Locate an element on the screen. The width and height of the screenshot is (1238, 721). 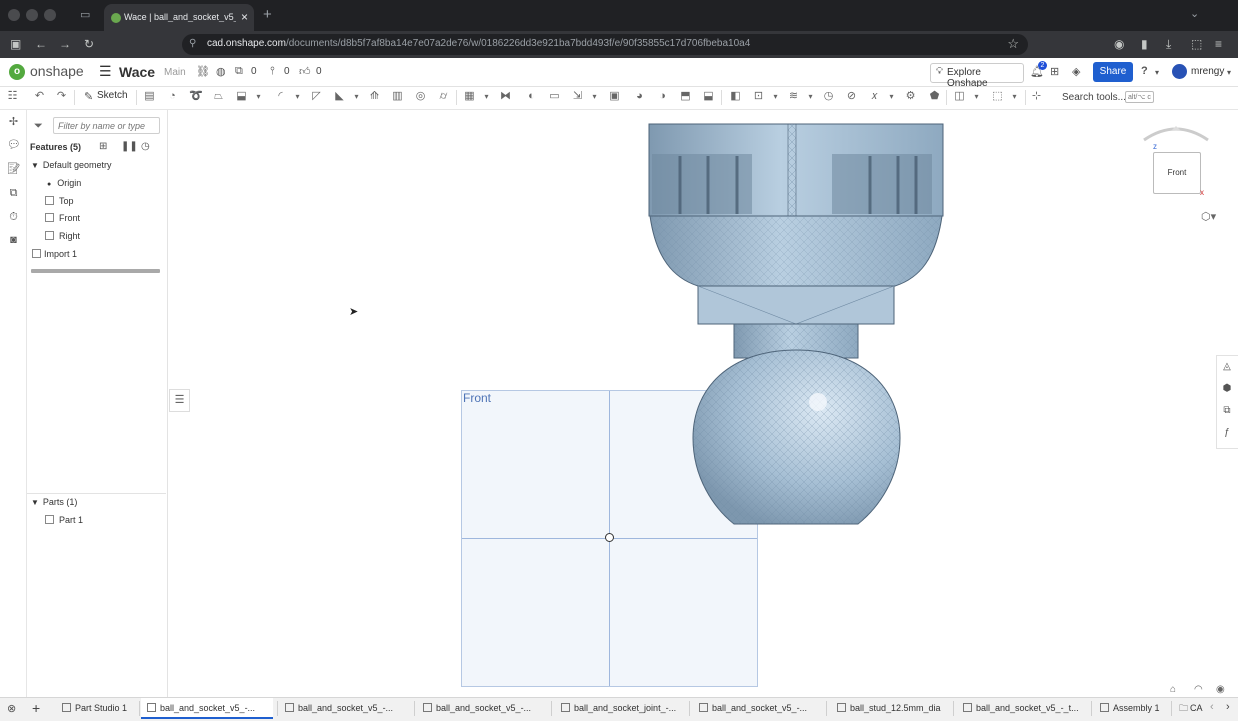
tab-part: ball_stud_12.5mm_dia is located at coordinates (889, 708).